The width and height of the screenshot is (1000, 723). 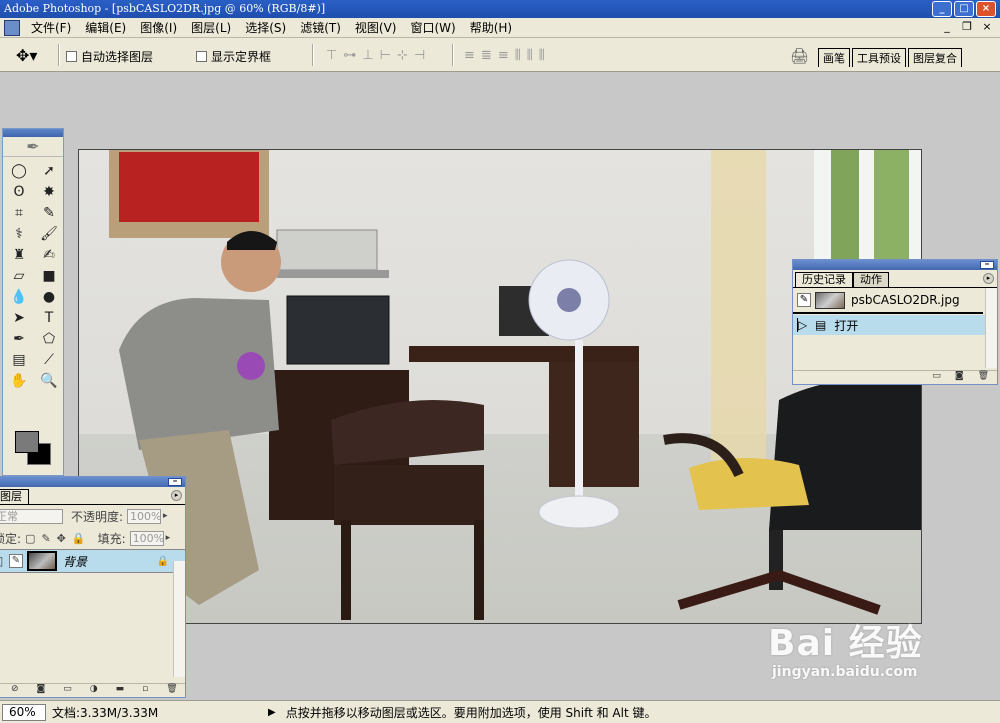 What do you see at coordinates (983, 377) in the screenshot?
I see `delete-state-icon: 🗑` at bounding box center [983, 377].